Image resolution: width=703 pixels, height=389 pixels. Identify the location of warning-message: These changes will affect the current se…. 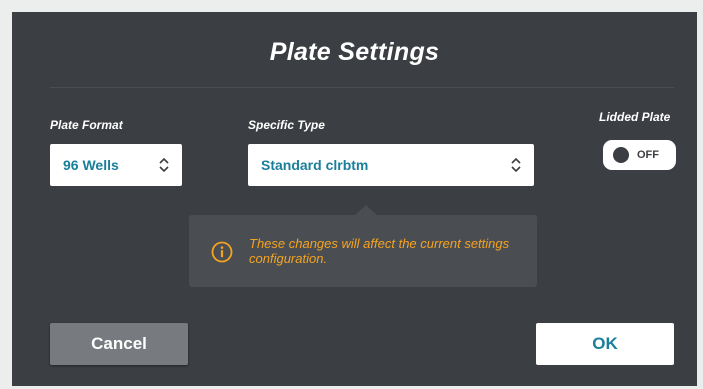
(379, 251).